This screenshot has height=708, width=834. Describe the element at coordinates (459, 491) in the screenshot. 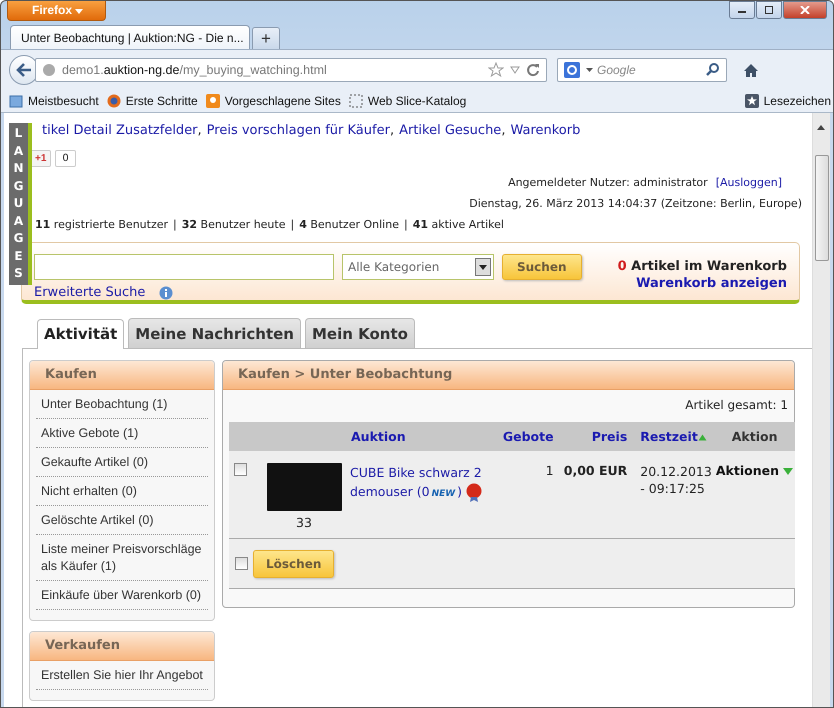

I see `seller-rating: )` at that location.